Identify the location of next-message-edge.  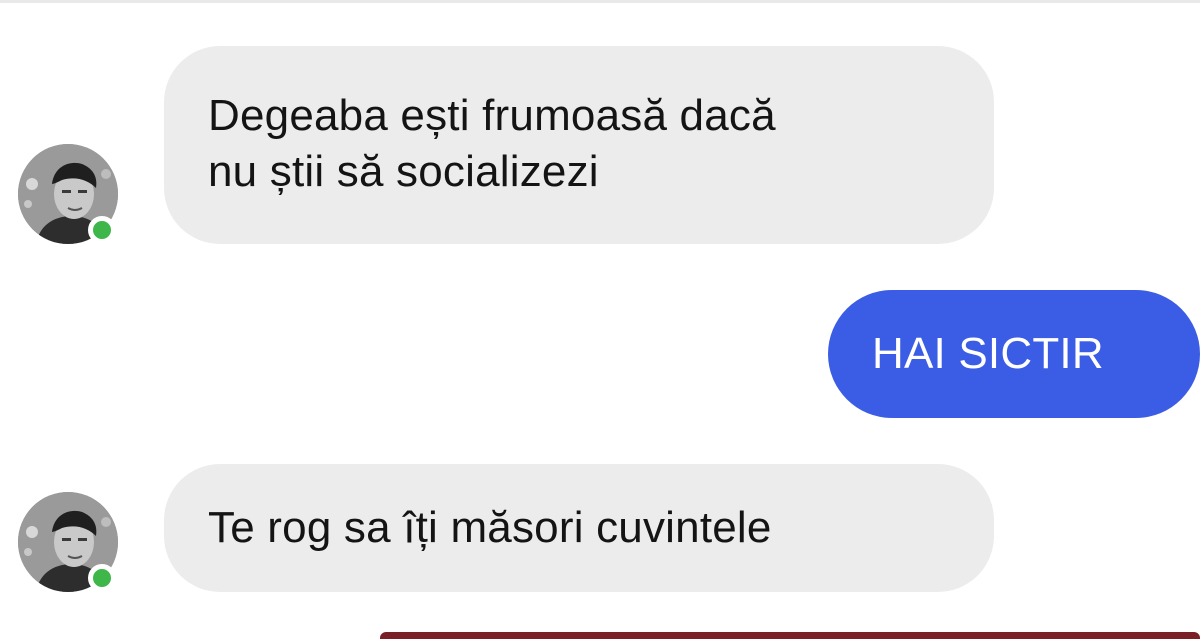
(790, 635).